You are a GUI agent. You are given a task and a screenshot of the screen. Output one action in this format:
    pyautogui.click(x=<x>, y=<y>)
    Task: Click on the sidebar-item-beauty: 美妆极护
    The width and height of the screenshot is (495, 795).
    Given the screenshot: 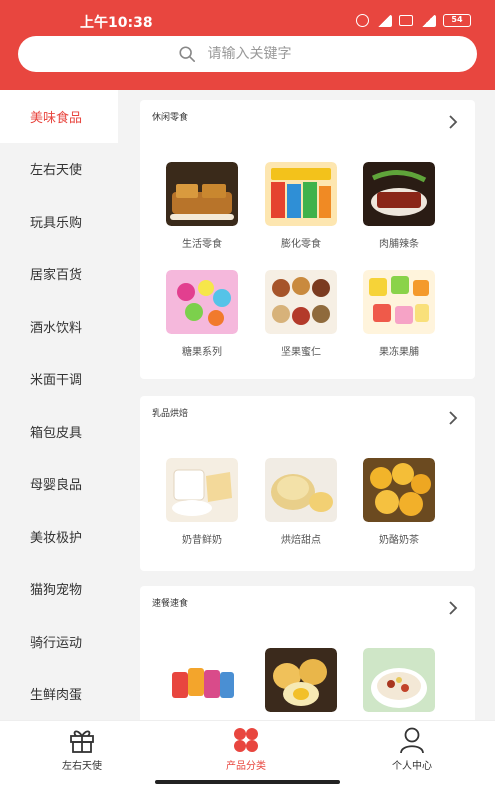 What is the action you would take?
    pyautogui.click(x=59, y=536)
    